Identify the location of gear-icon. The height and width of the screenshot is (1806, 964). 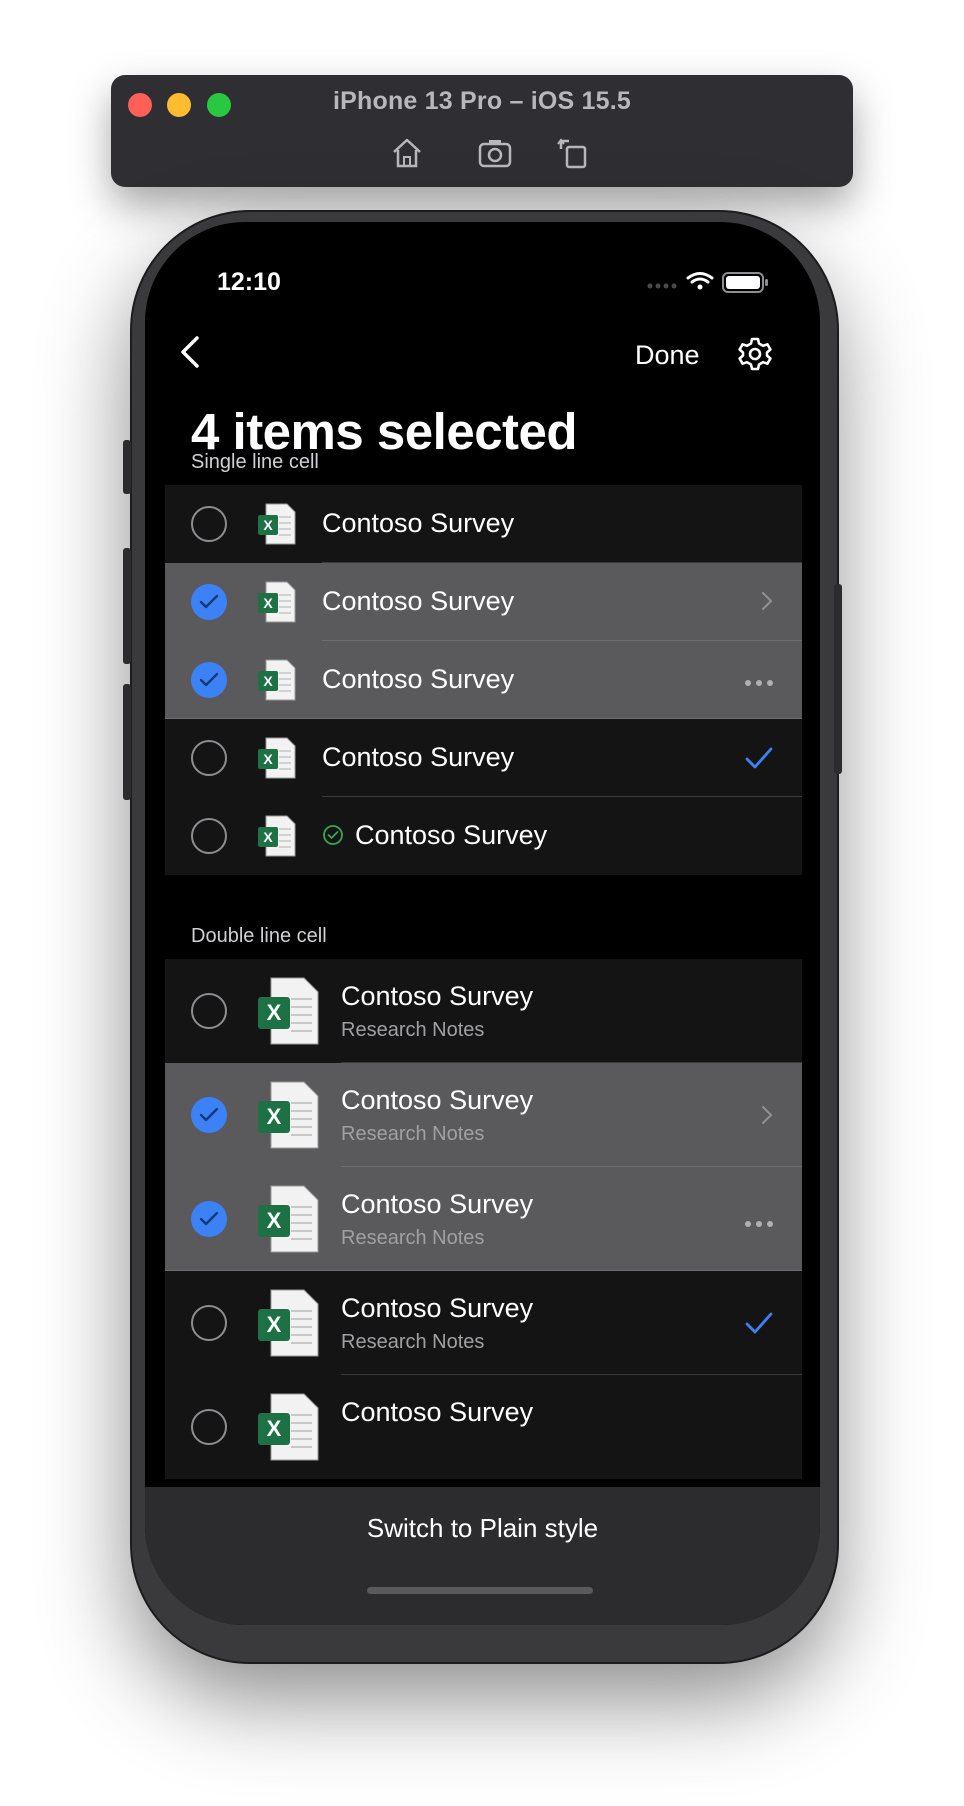
(755, 354).